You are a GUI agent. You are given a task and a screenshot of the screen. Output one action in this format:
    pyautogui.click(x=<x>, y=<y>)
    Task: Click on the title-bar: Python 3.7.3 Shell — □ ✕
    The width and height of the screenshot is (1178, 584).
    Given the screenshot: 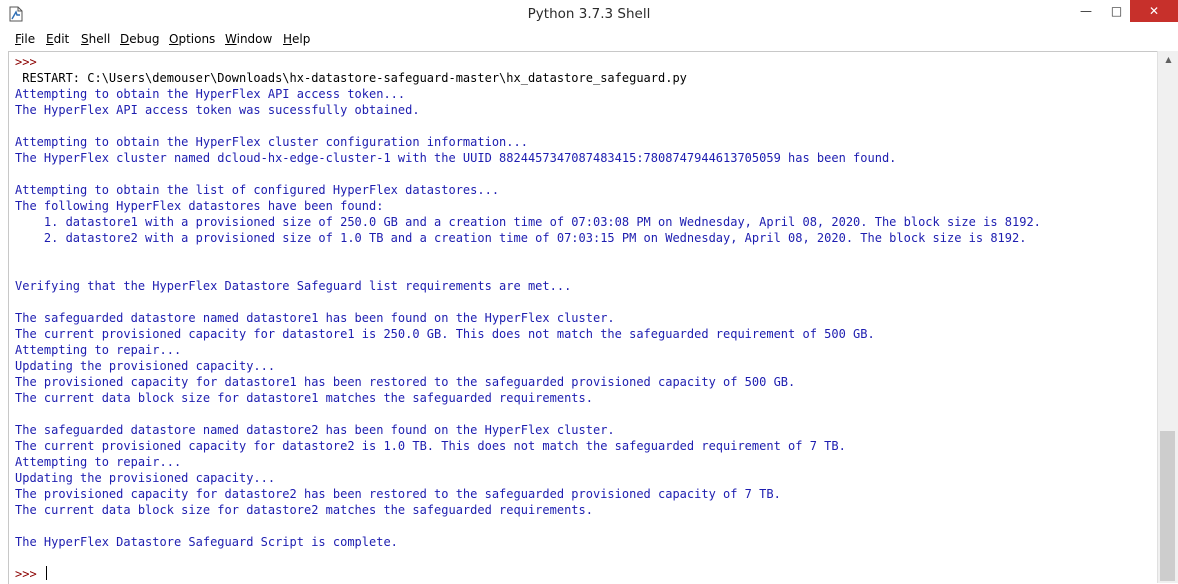 What is the action you would take?
    pyautogui.click(x=589, y=15)
    